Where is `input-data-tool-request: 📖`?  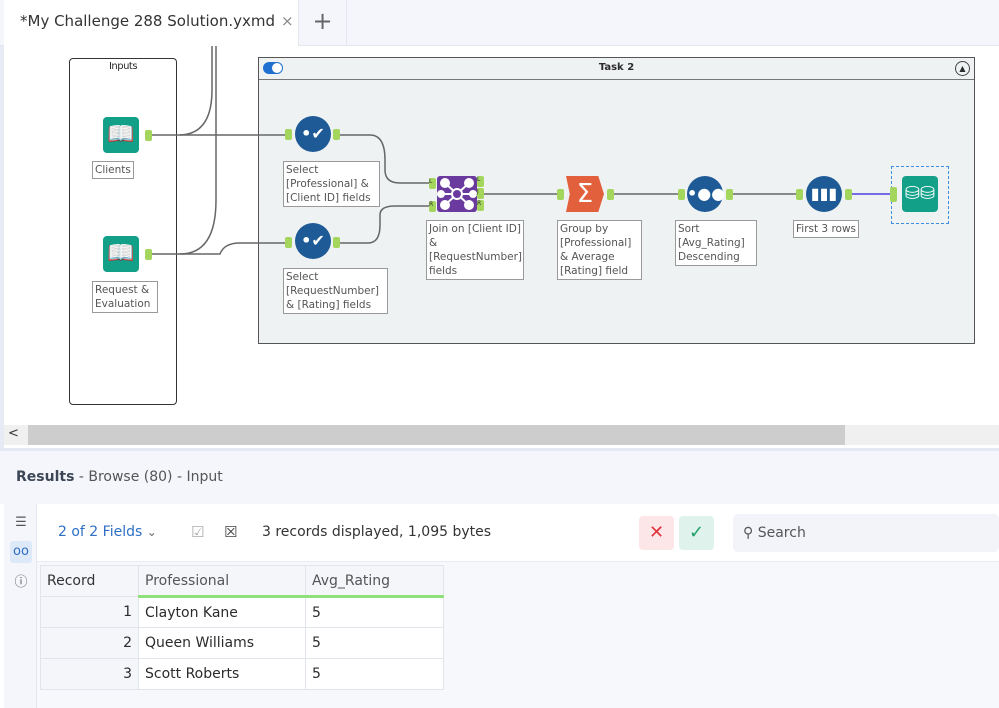 input-data-tool-request: 📖 is located at coordinates (121, 254).